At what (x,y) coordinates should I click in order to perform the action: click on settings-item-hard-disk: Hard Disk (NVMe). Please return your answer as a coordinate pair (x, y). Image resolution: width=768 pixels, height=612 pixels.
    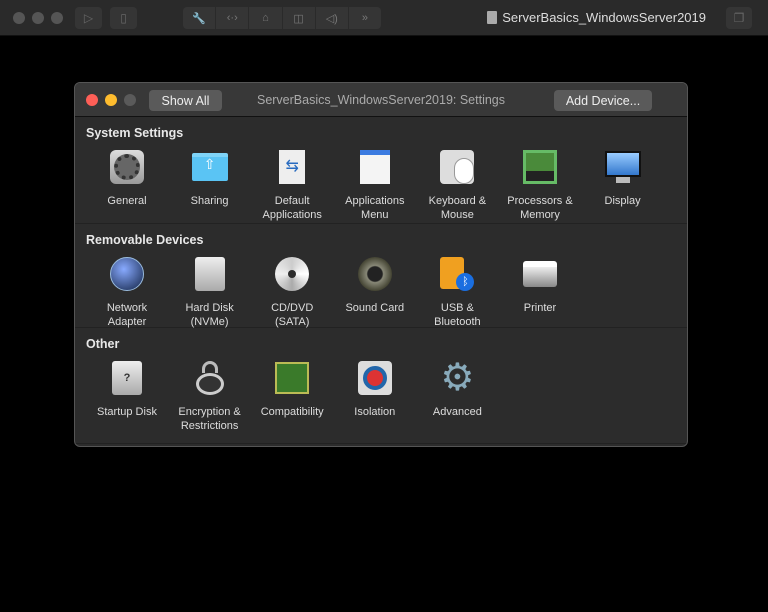
    Looking at the image, I should click on (210, 292).